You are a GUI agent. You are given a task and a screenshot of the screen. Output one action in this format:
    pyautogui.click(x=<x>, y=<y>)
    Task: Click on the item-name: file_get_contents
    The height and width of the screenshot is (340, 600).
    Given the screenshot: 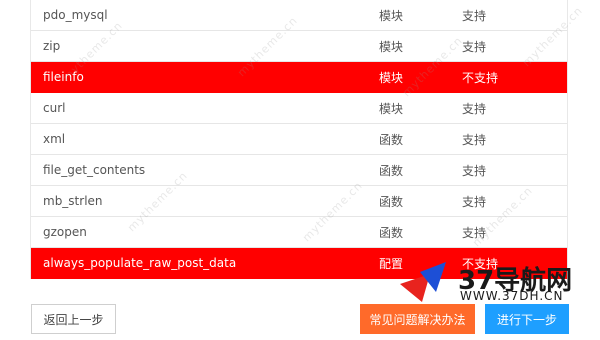 What is the action you would take?
    pyautogui.click(x=94, y=170)
    